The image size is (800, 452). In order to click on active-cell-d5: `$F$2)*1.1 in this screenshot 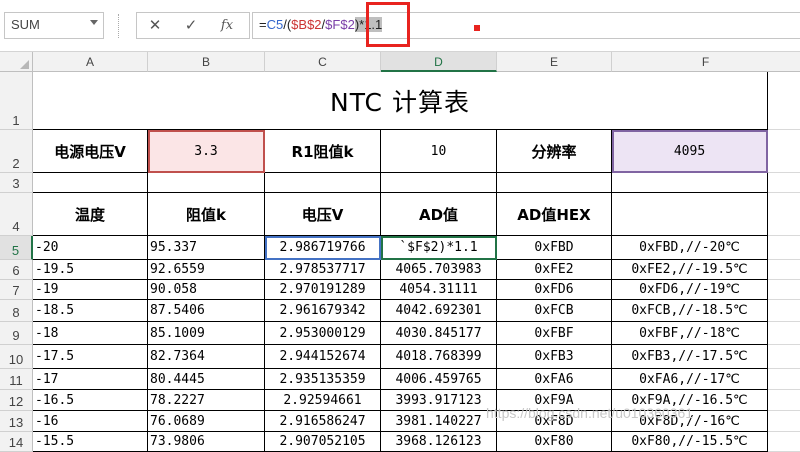, I will do `click(439, 248)`.